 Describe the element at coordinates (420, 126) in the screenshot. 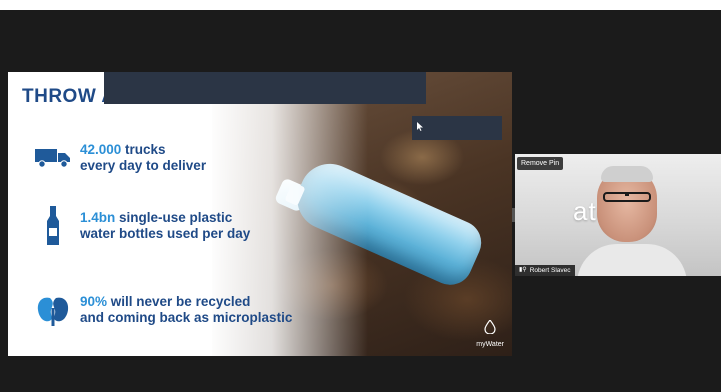

I see `mouse-cursor-icon` at that location.